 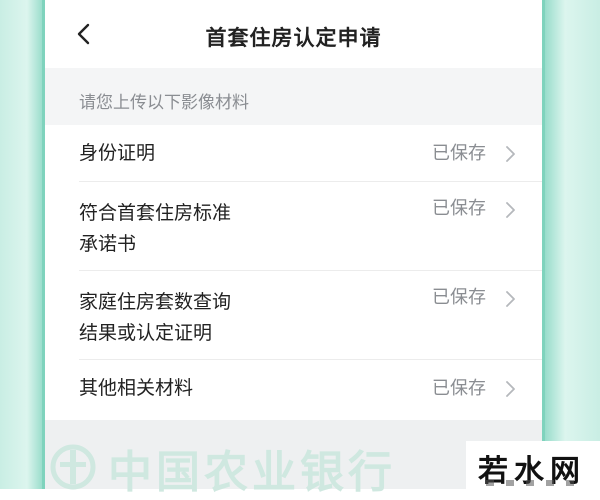 I want to click on item-label-line: 符合首套住房标准, so click(x=155, y=213).